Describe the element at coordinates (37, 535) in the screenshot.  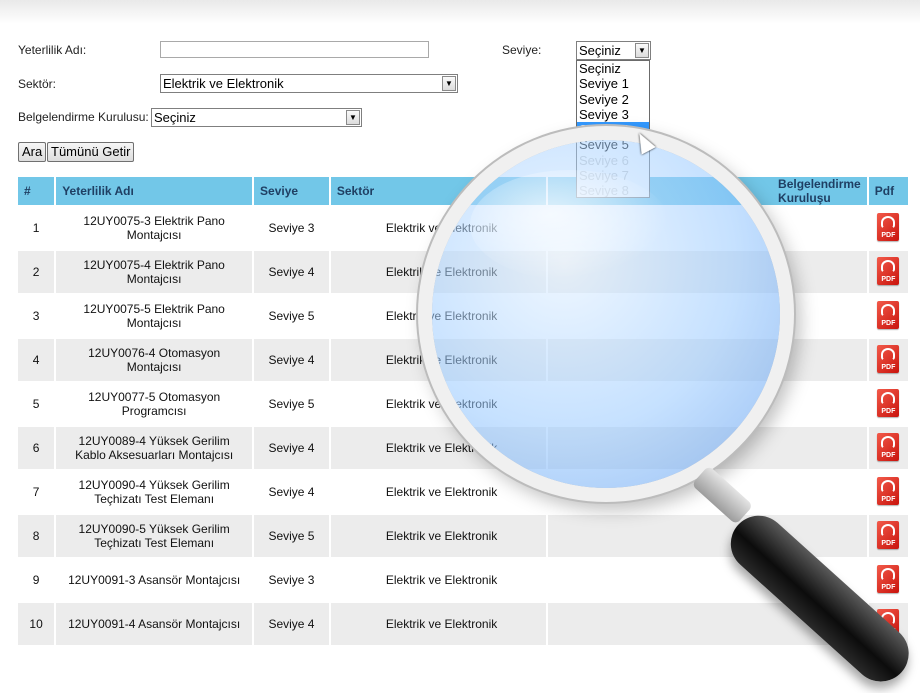
I see `row-number: 8` at that location.